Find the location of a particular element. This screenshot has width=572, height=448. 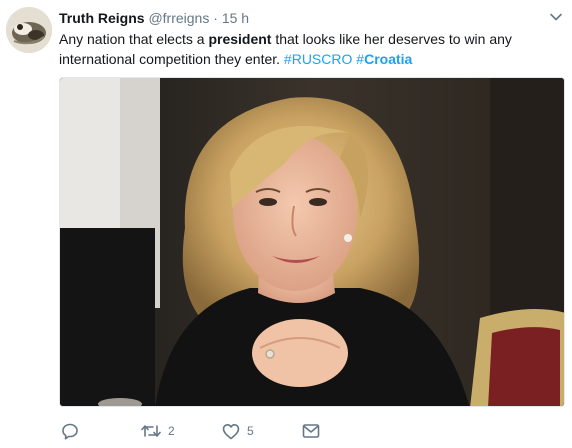

tweet-menu-button is located at coordinates (556, 17).